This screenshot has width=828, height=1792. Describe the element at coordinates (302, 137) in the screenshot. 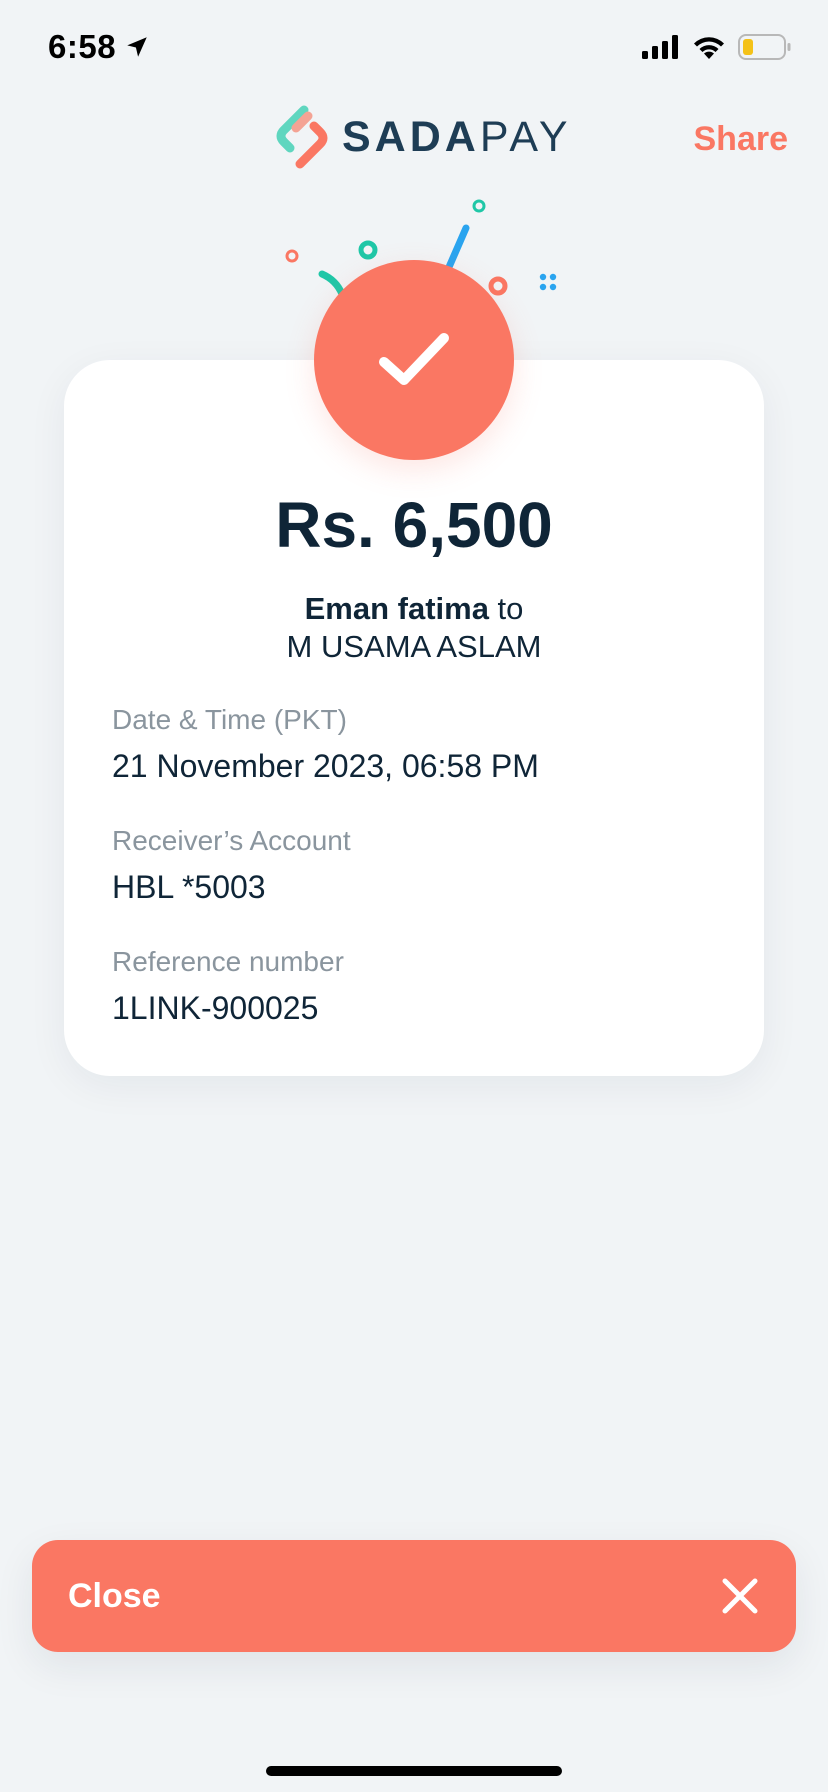

I see `sadapay-logo-icon` at that location.